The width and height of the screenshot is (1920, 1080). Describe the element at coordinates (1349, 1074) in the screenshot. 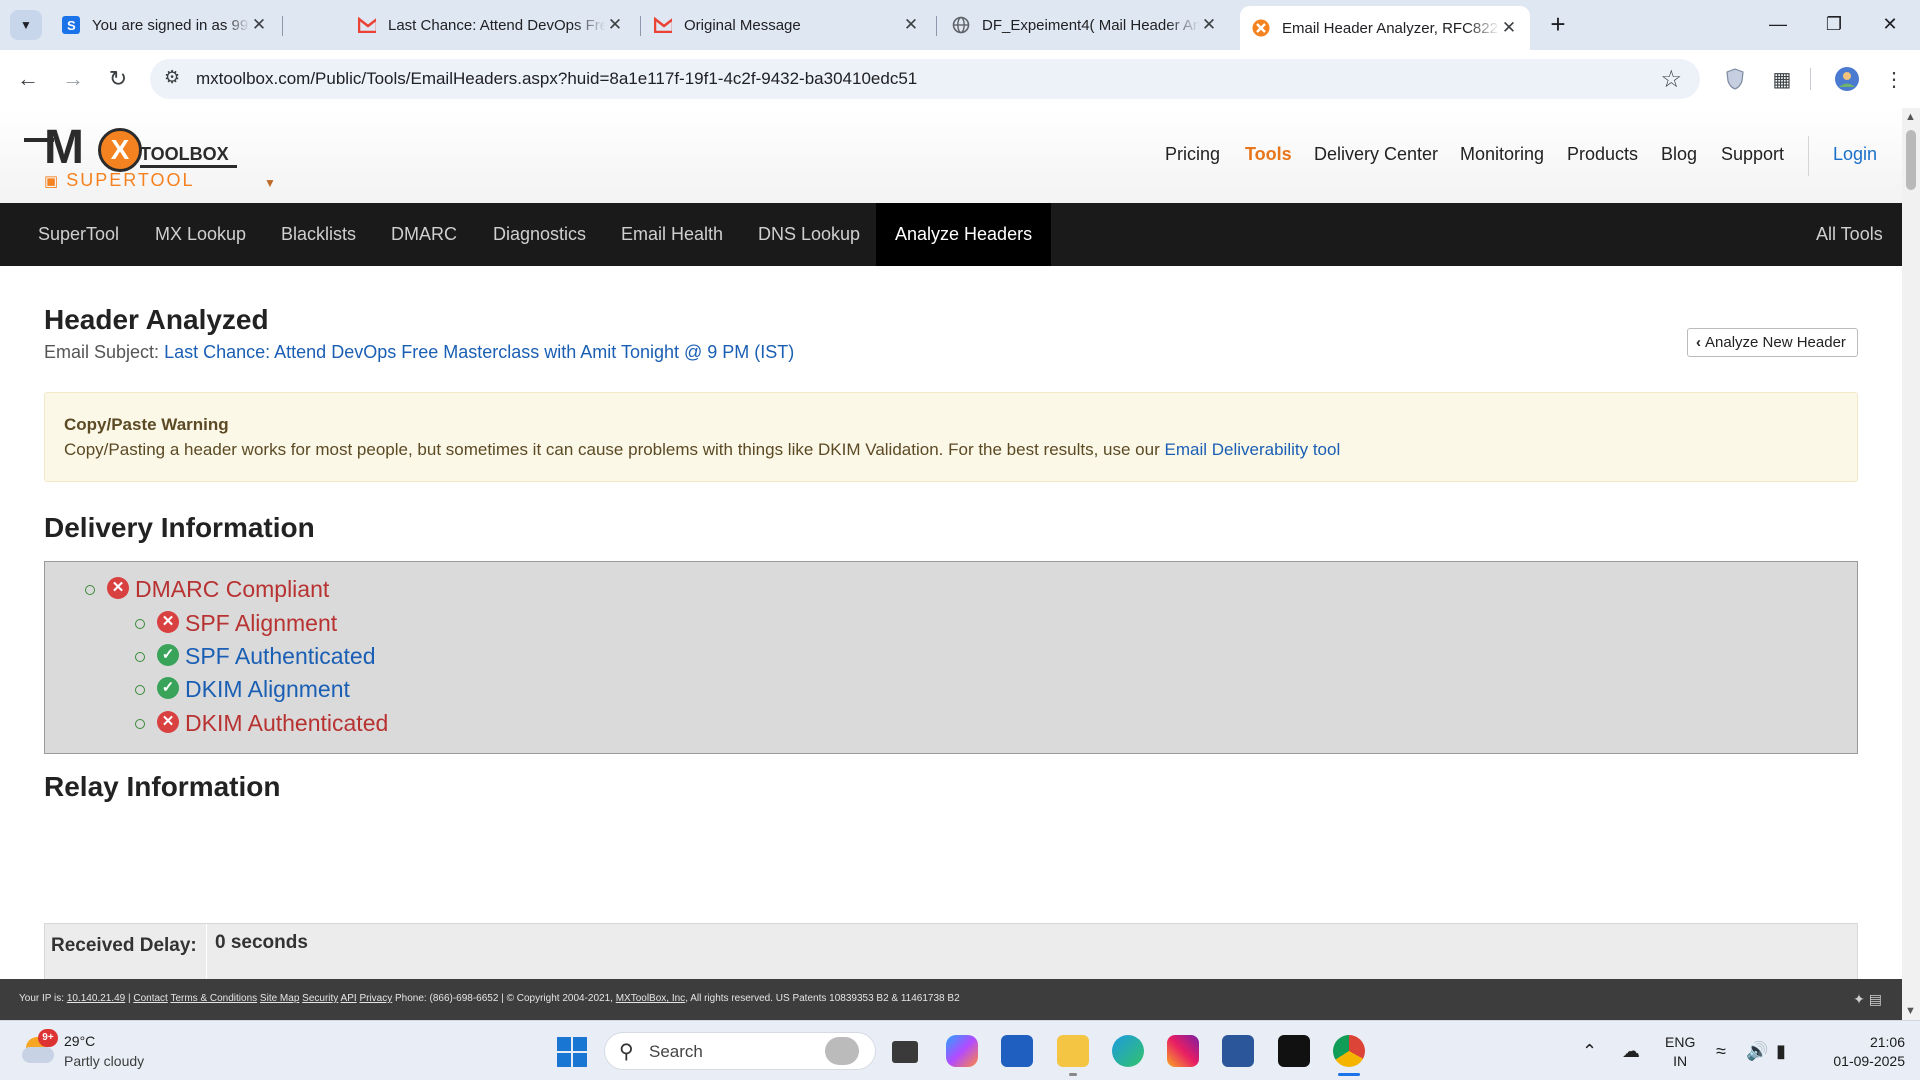

I see `active-app-indicator` at that location.